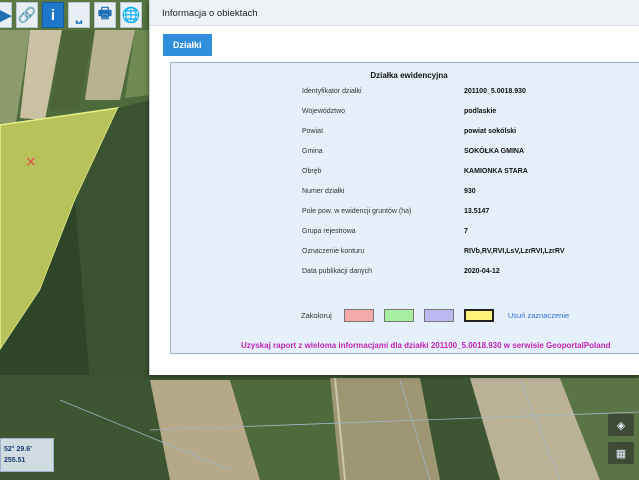  What do you see at coordinates (494, 151) in the screenshot?
I see `row-value: SOKÓŁKA GMINA` at bounding box center [494, 151].